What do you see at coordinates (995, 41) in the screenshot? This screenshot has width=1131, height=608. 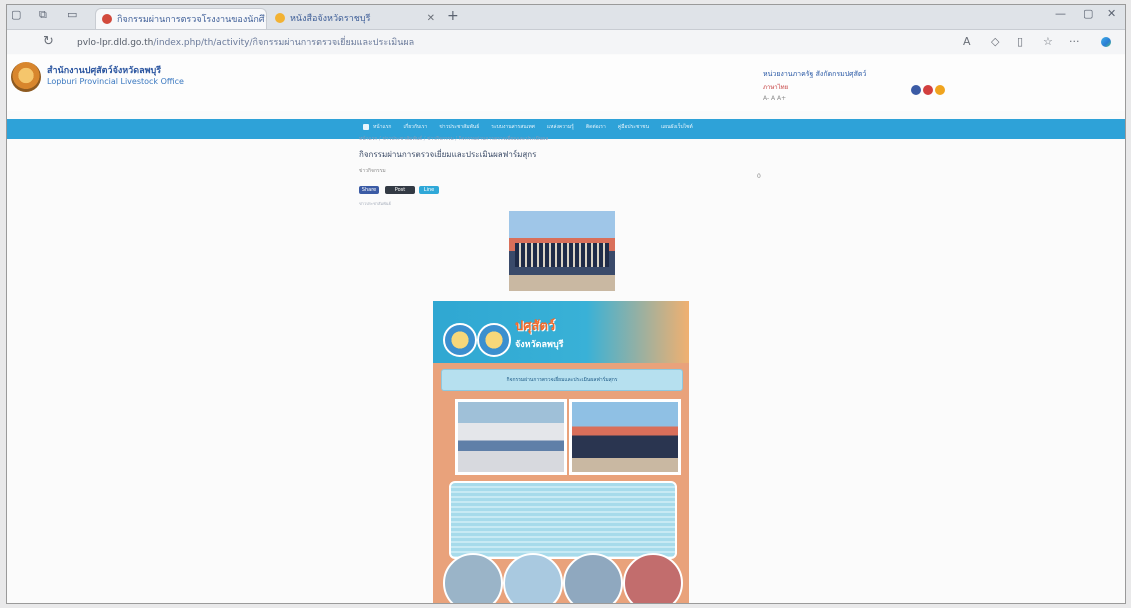 I see `extension-icon: ◇` at bounding box center [995, 41].